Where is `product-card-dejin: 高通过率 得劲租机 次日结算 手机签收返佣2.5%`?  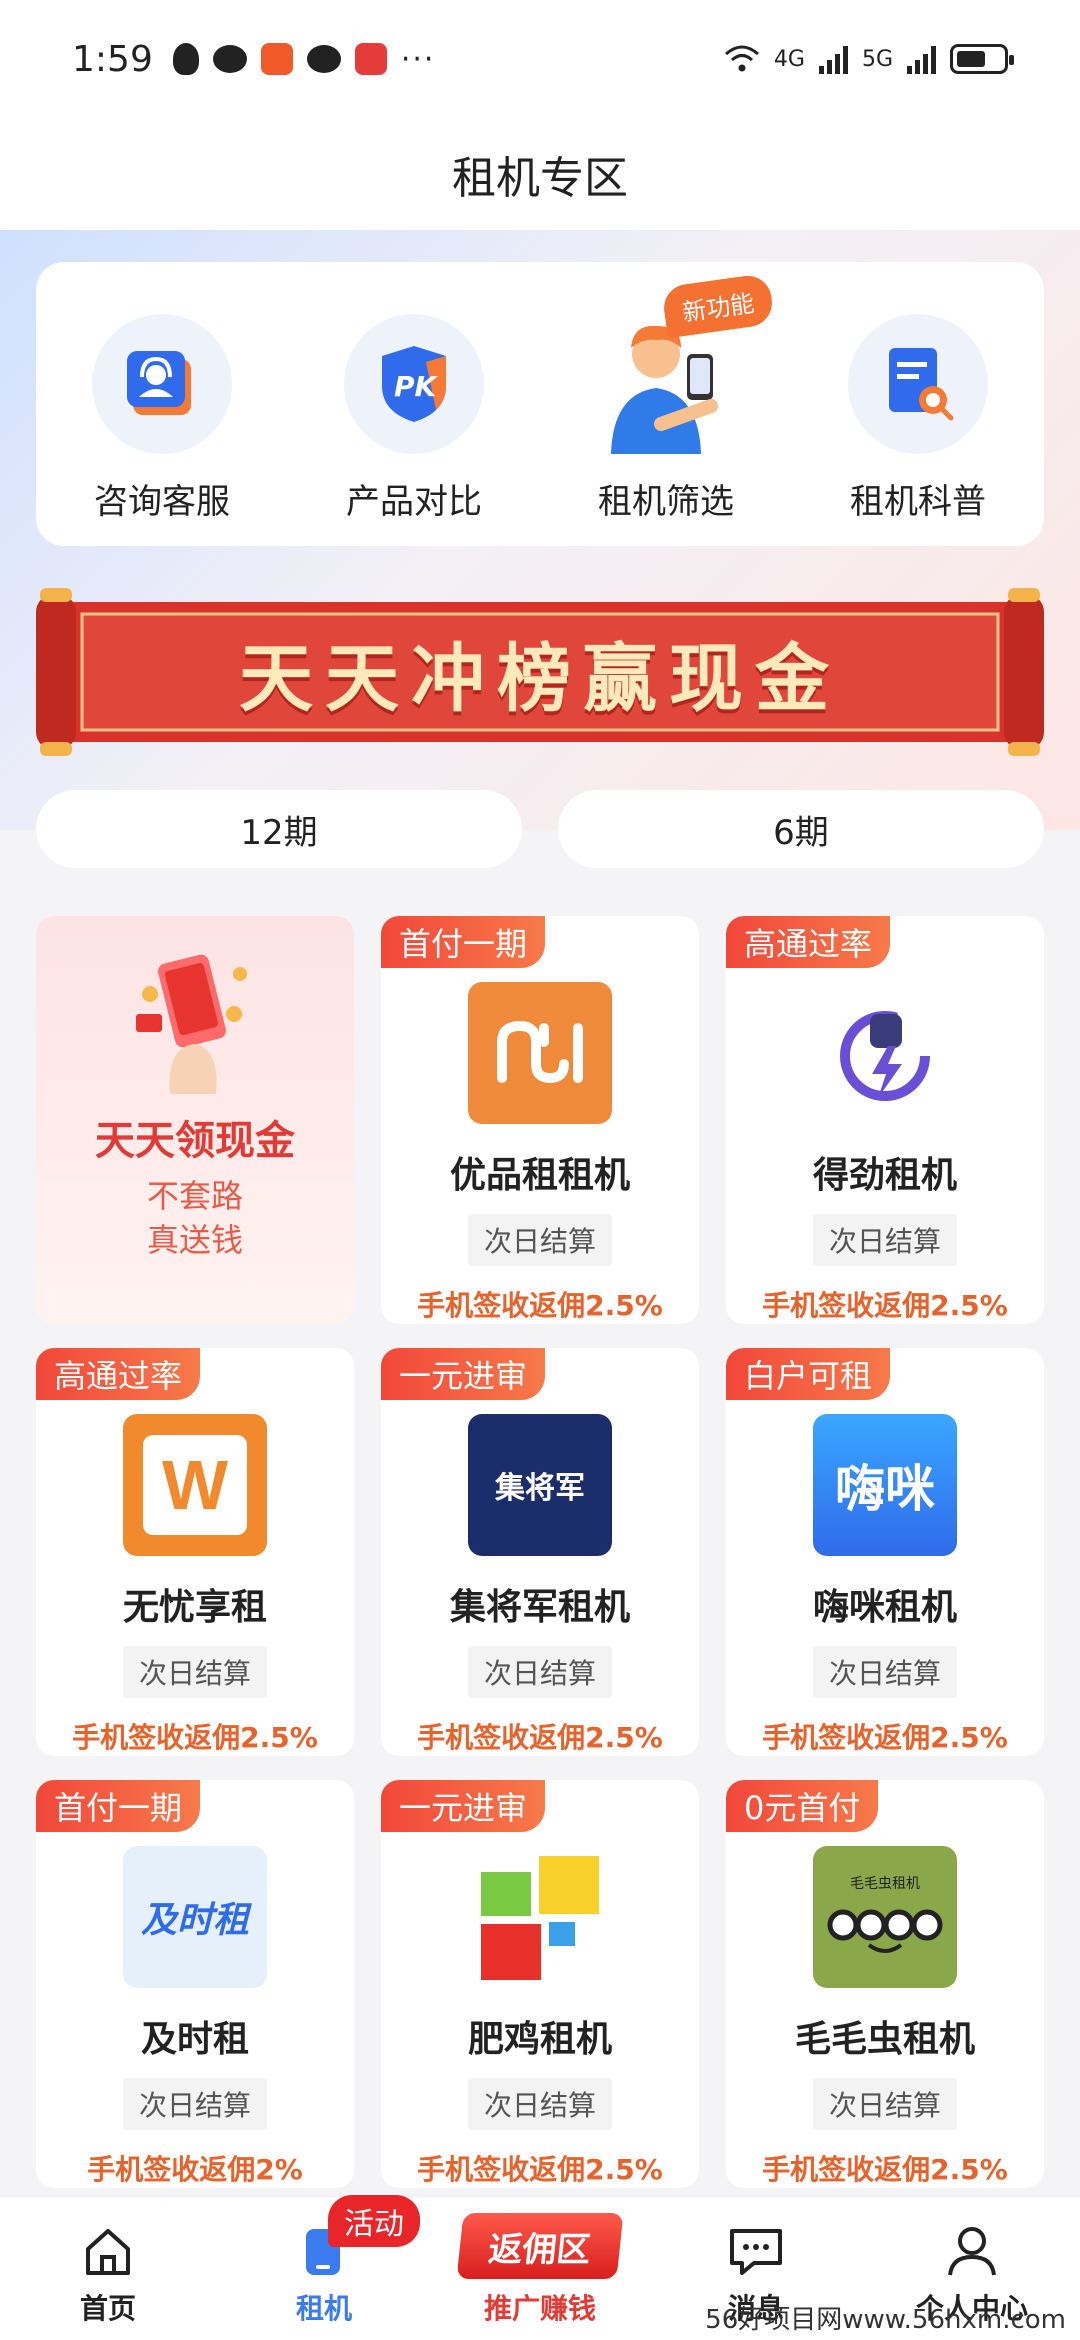
product-card-dejin: 高通过率 得劲租机 次日结算 手机签收返佣2.5% is located at coordinates (885, 1120).